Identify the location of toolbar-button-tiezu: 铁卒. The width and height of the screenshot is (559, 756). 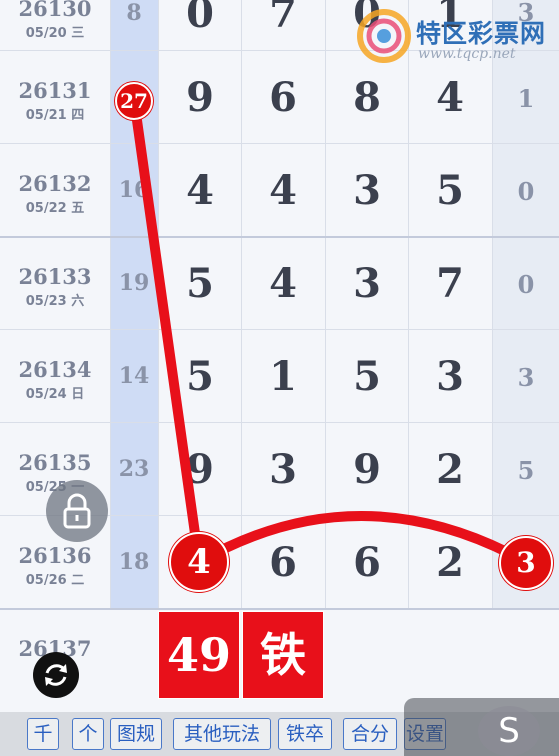
(305, 734).